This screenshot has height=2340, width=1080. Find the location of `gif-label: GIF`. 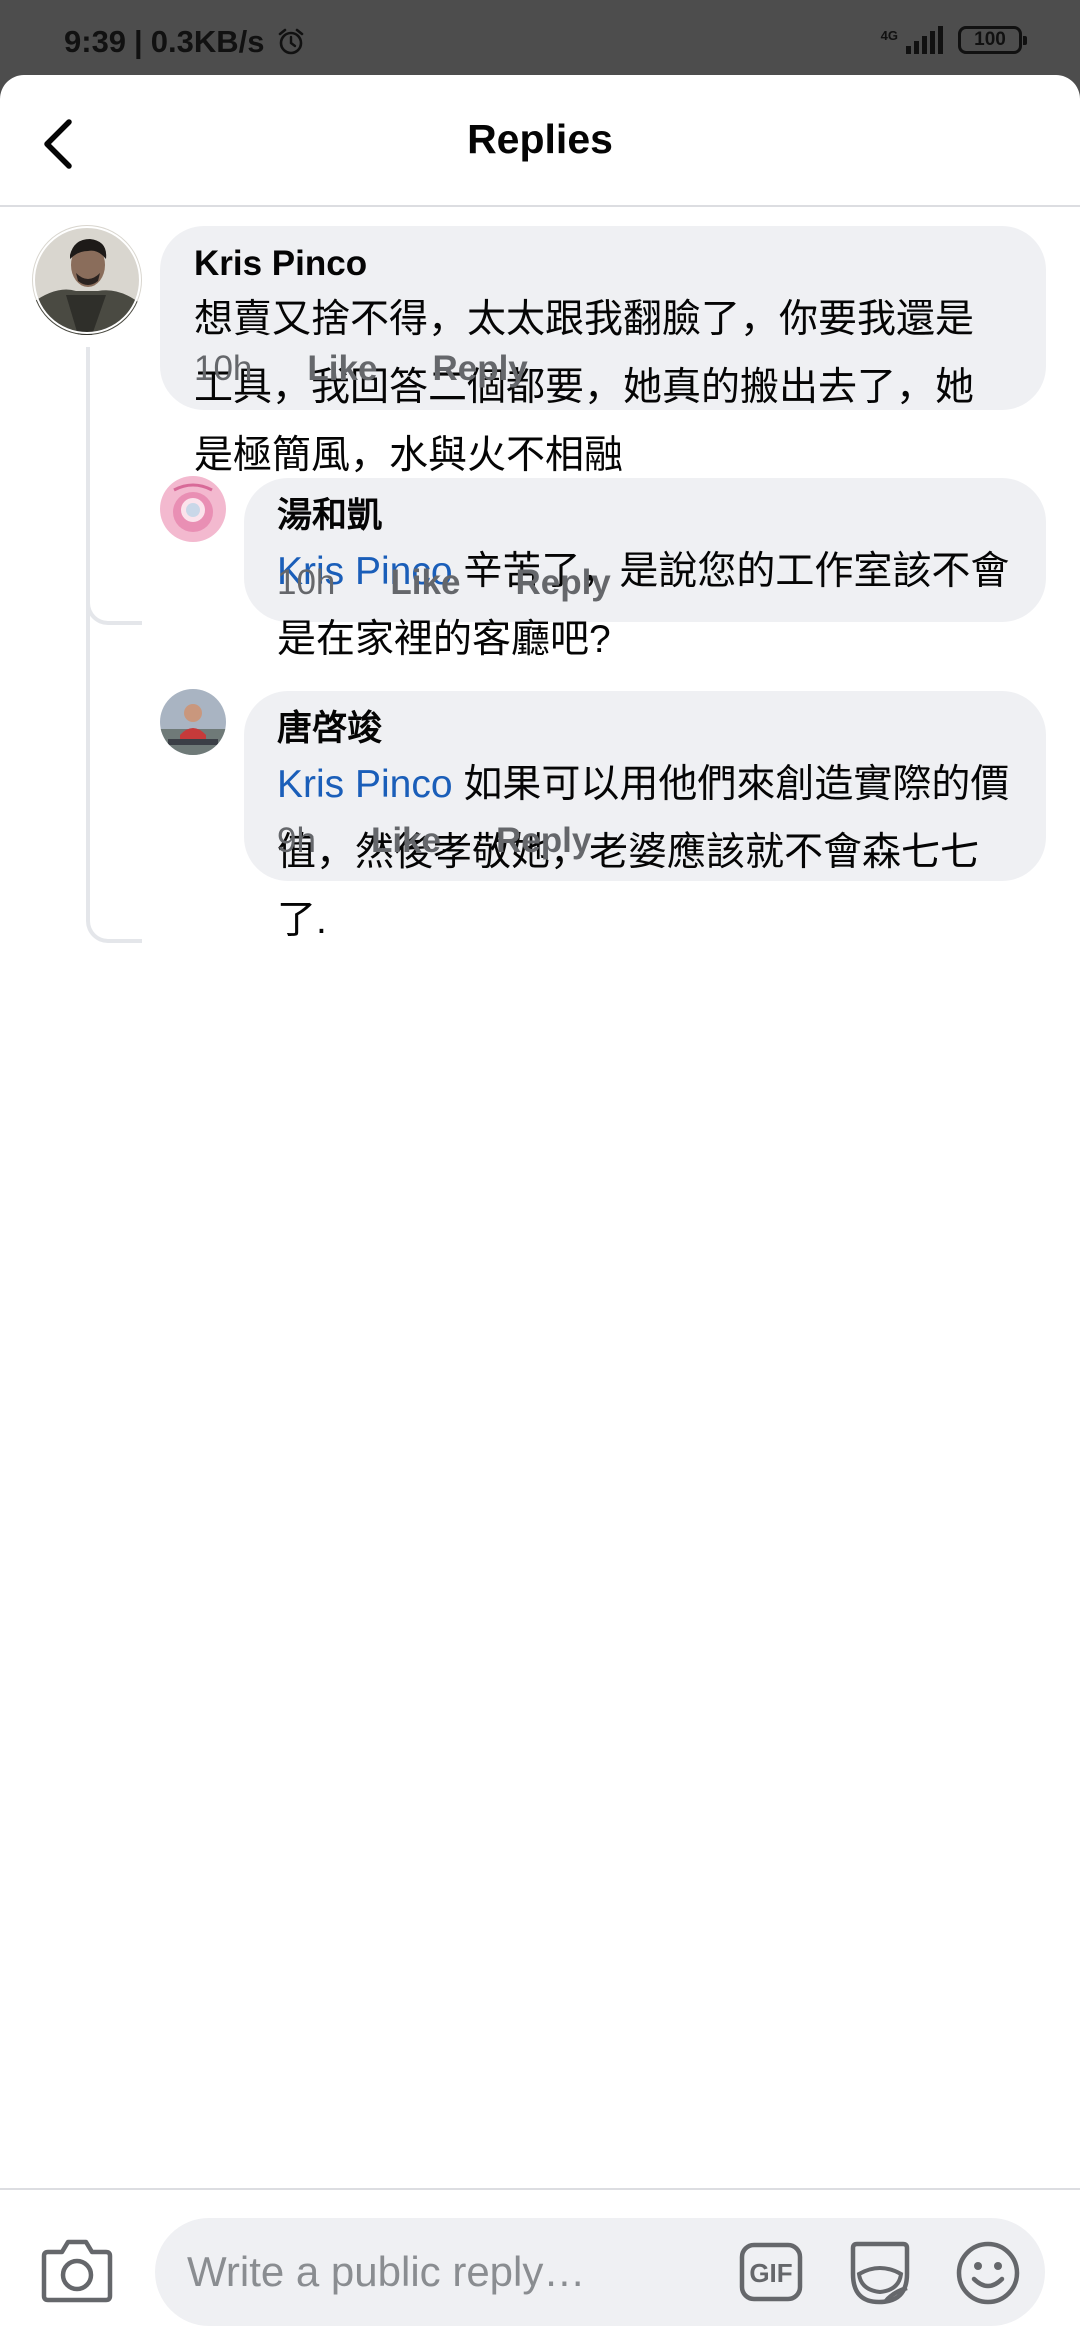

gif-label: GIF is located at coordinates (770, 2273).